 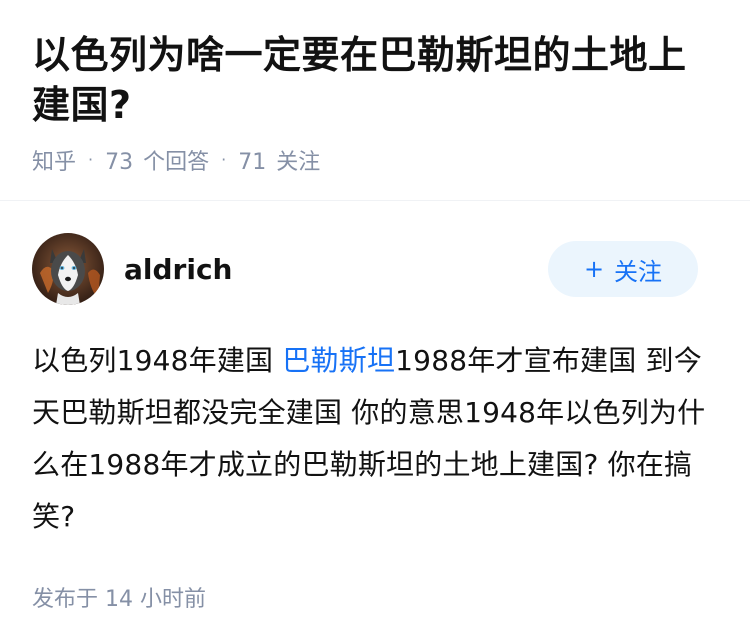 I want to click on author-name: aldrich, so click(x=178, y=269).